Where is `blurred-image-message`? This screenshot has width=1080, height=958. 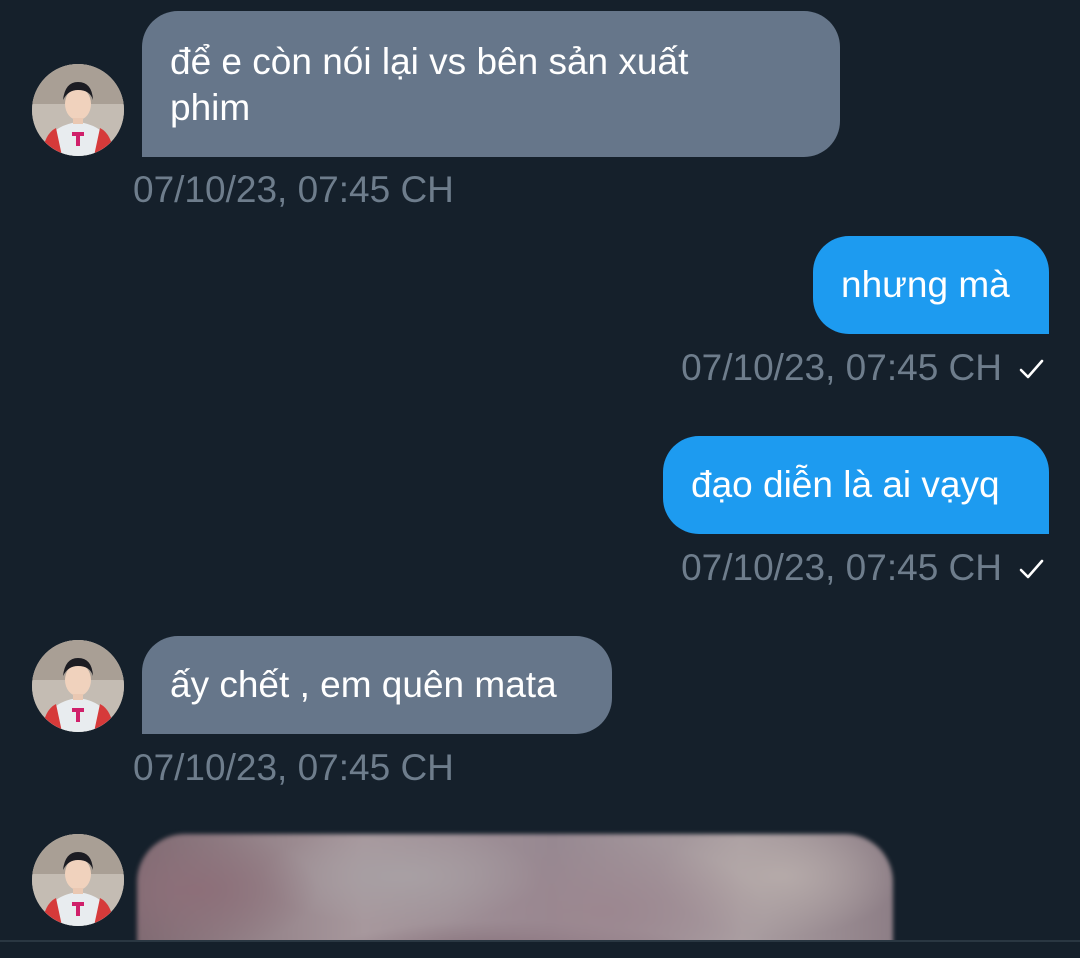
blurred-image-message is located at coordinates (515, 887).